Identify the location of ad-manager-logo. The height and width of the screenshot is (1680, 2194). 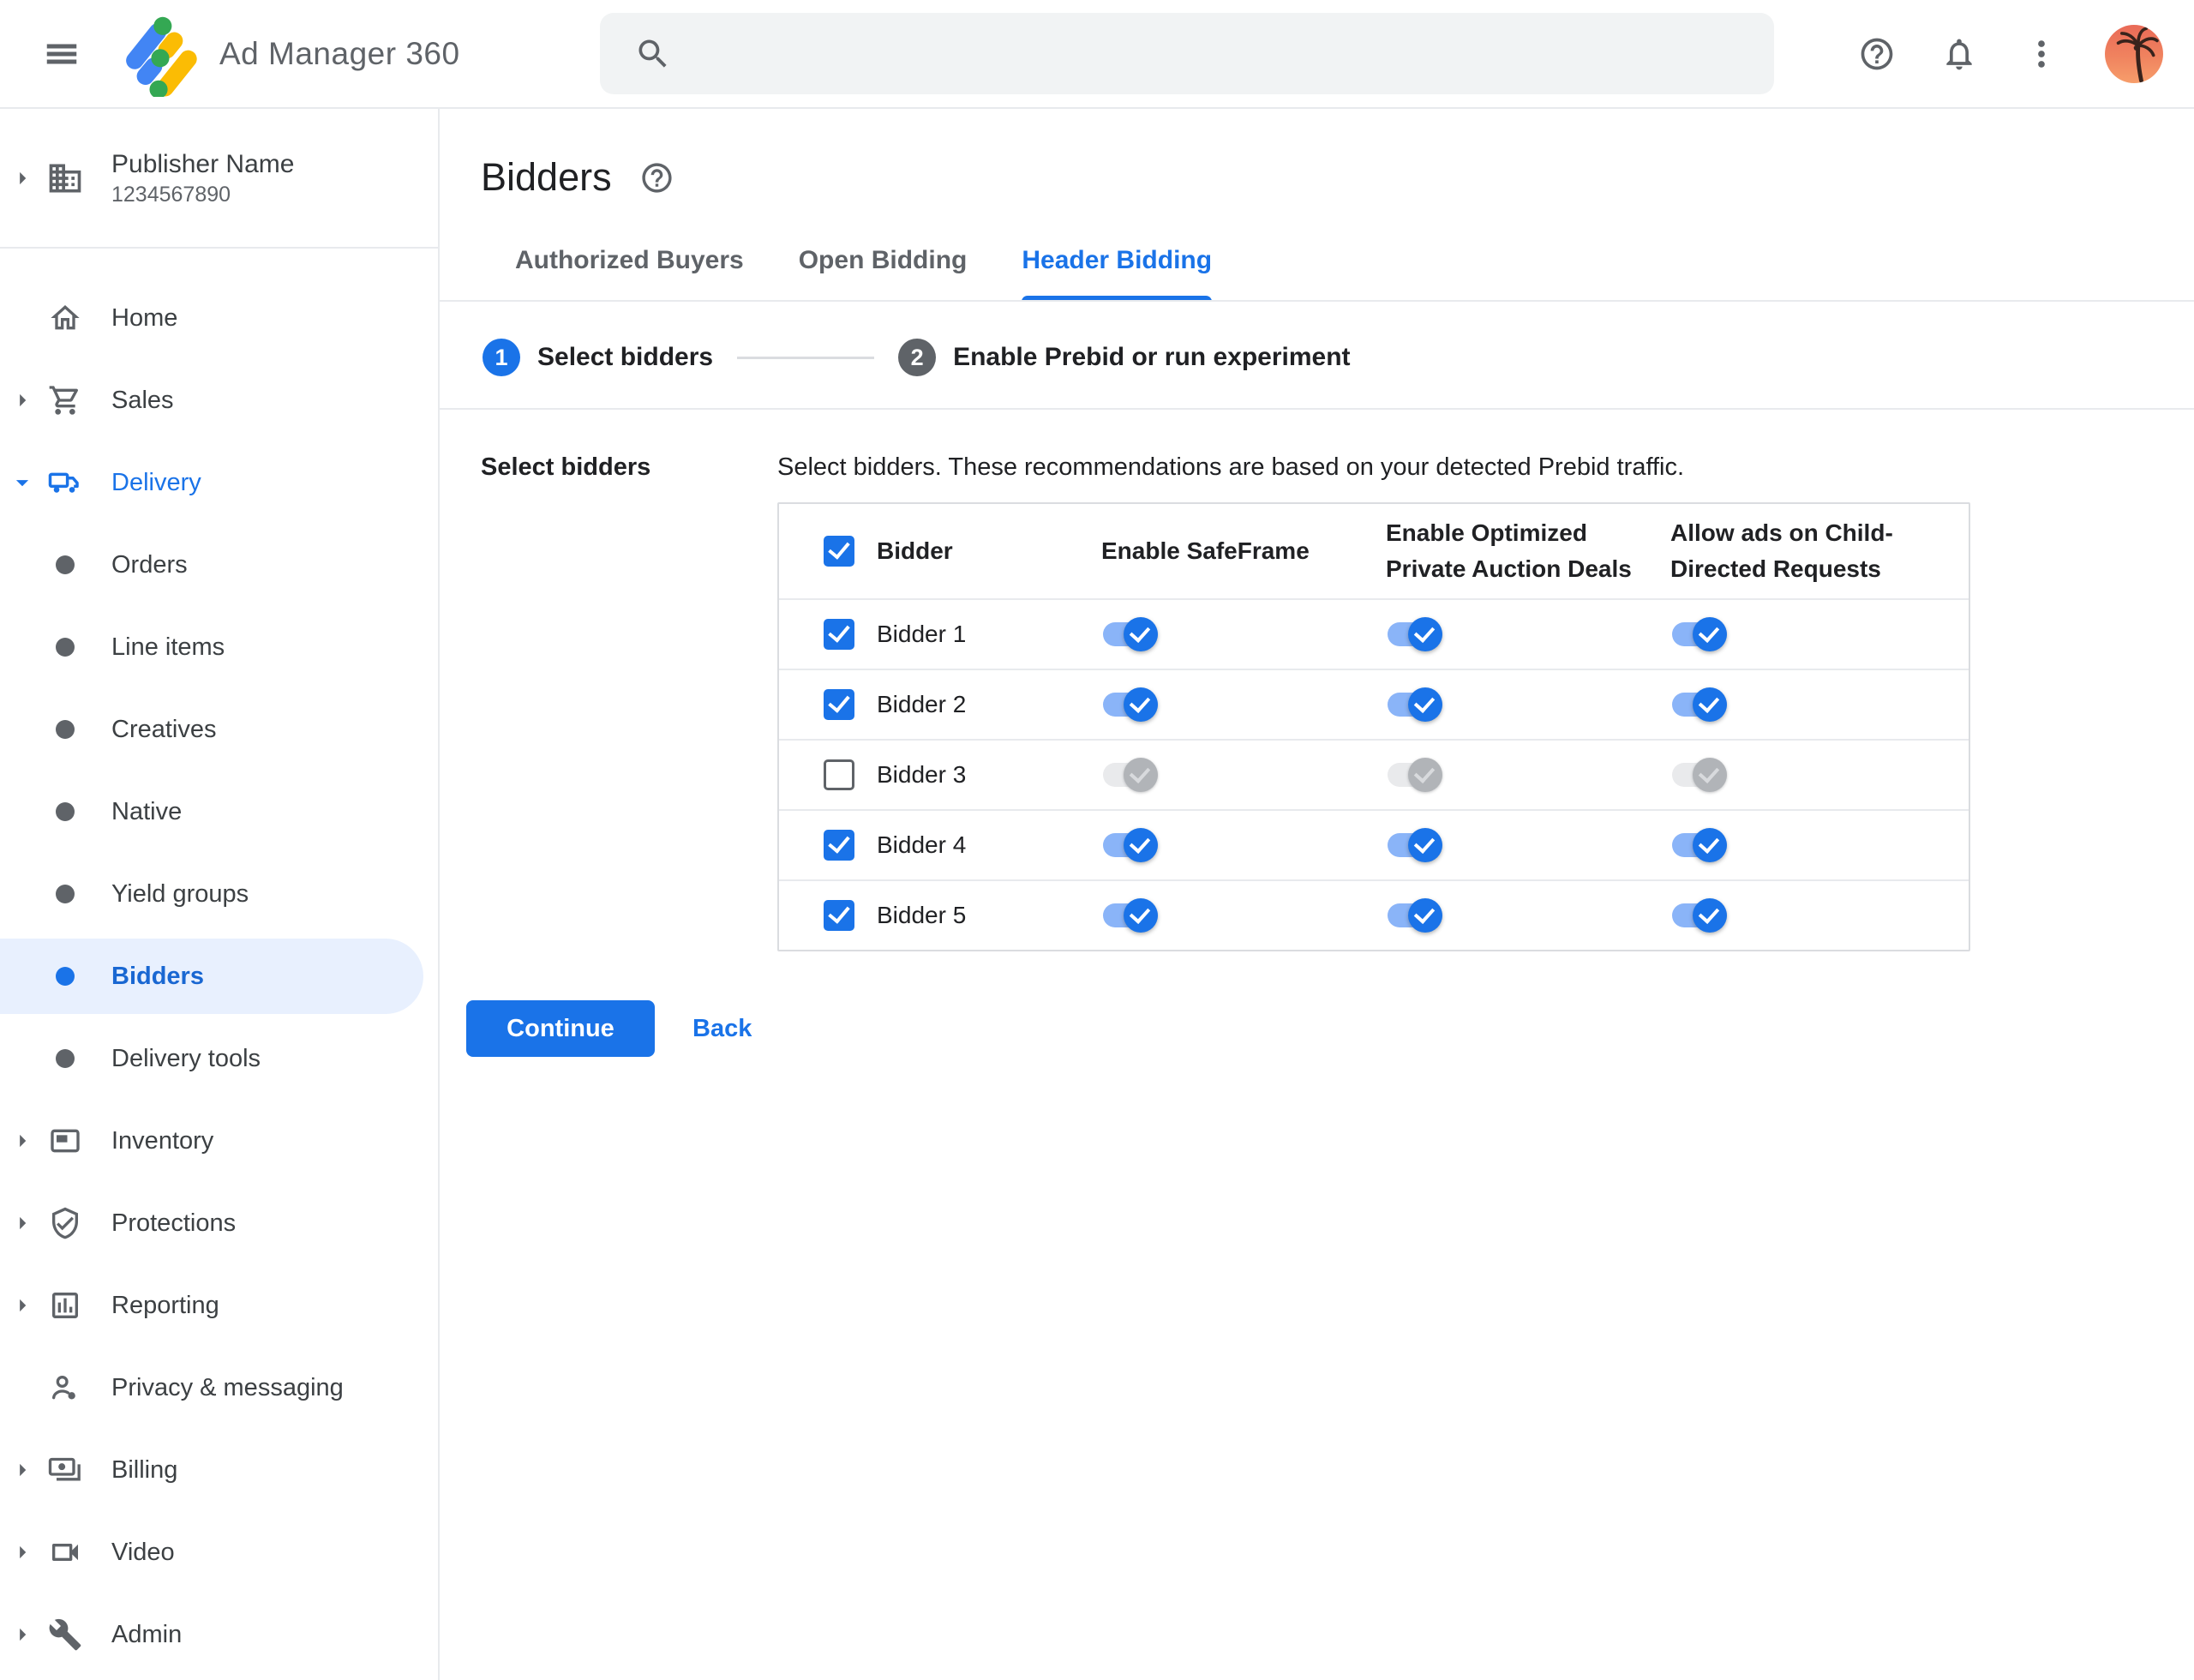
(161, 56).